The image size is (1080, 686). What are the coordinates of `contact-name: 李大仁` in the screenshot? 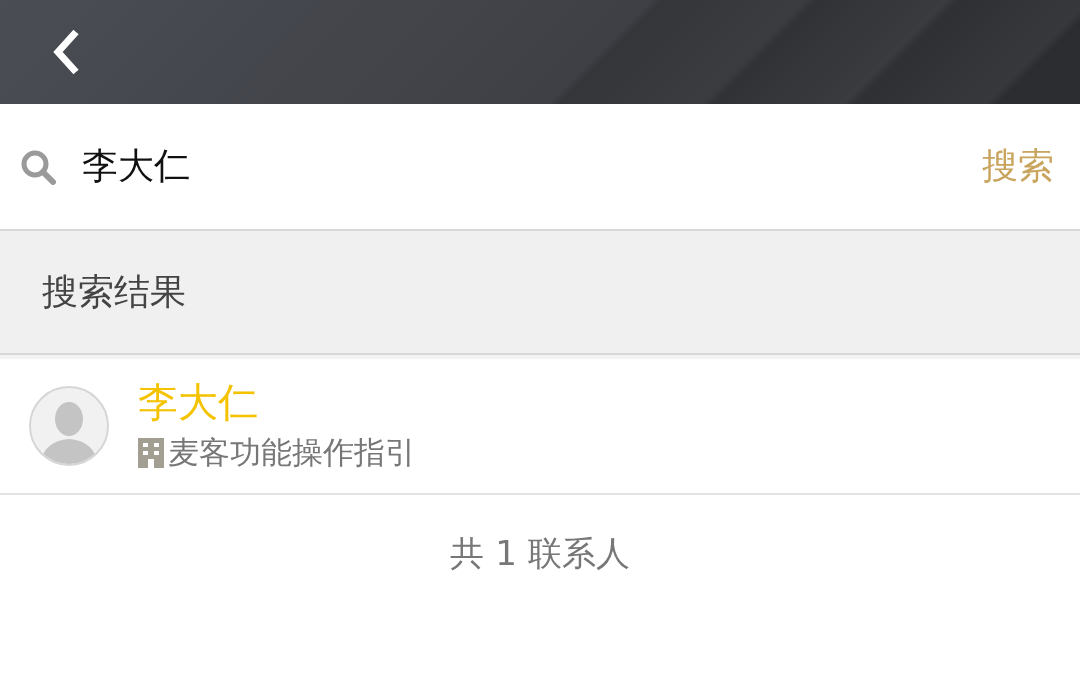 It's located at (198, 402).